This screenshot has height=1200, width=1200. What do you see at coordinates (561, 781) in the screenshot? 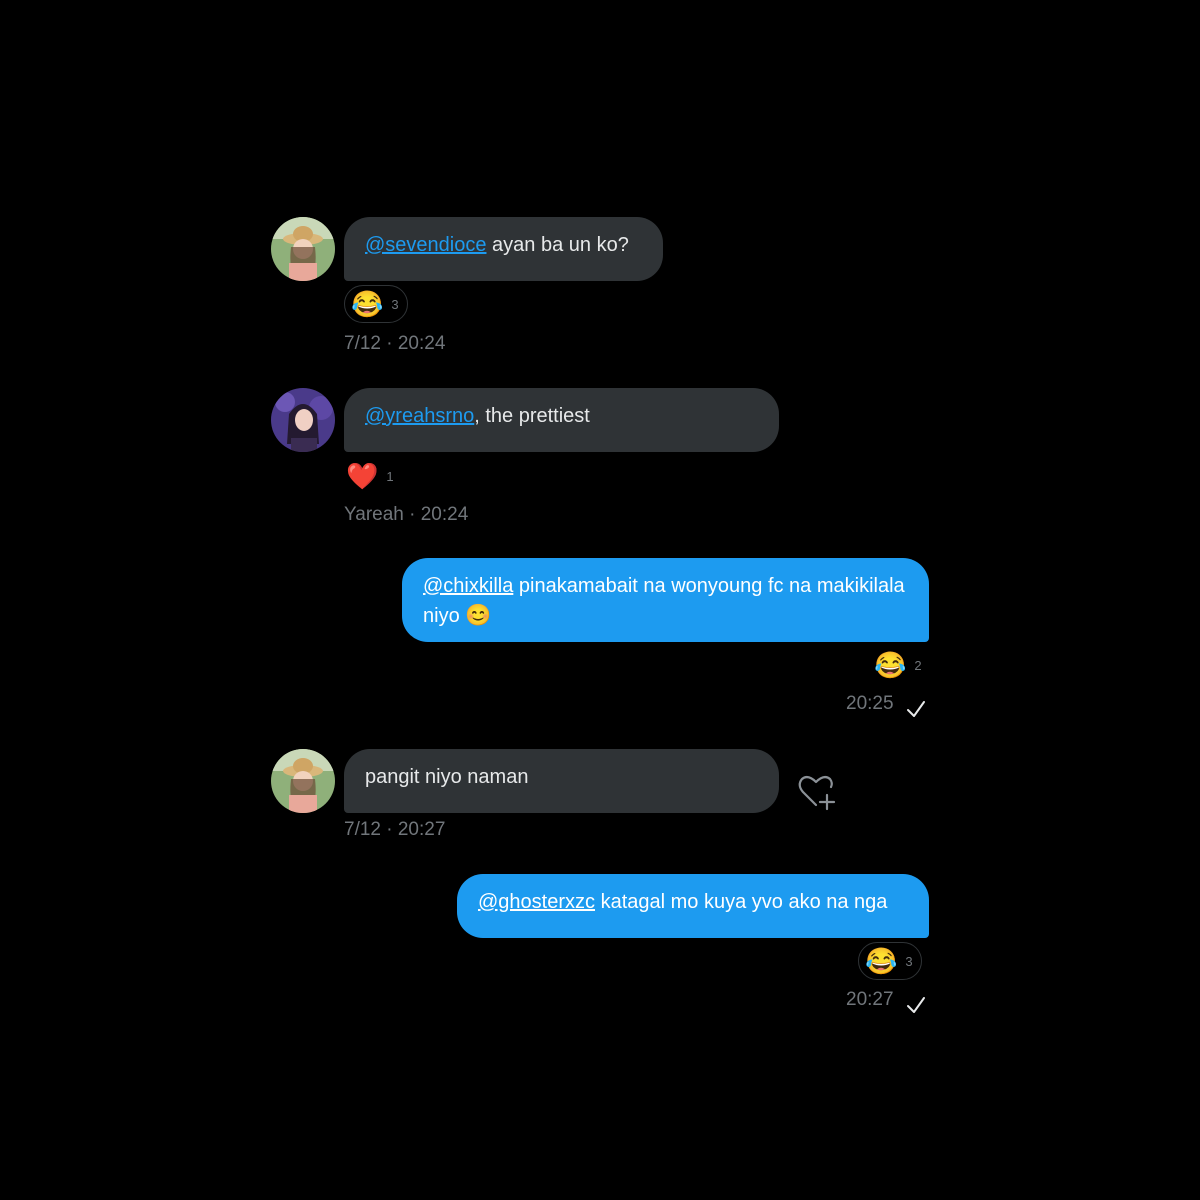
I see `message-bubble: pangit niyo naman` at bounding box center [561, 781].